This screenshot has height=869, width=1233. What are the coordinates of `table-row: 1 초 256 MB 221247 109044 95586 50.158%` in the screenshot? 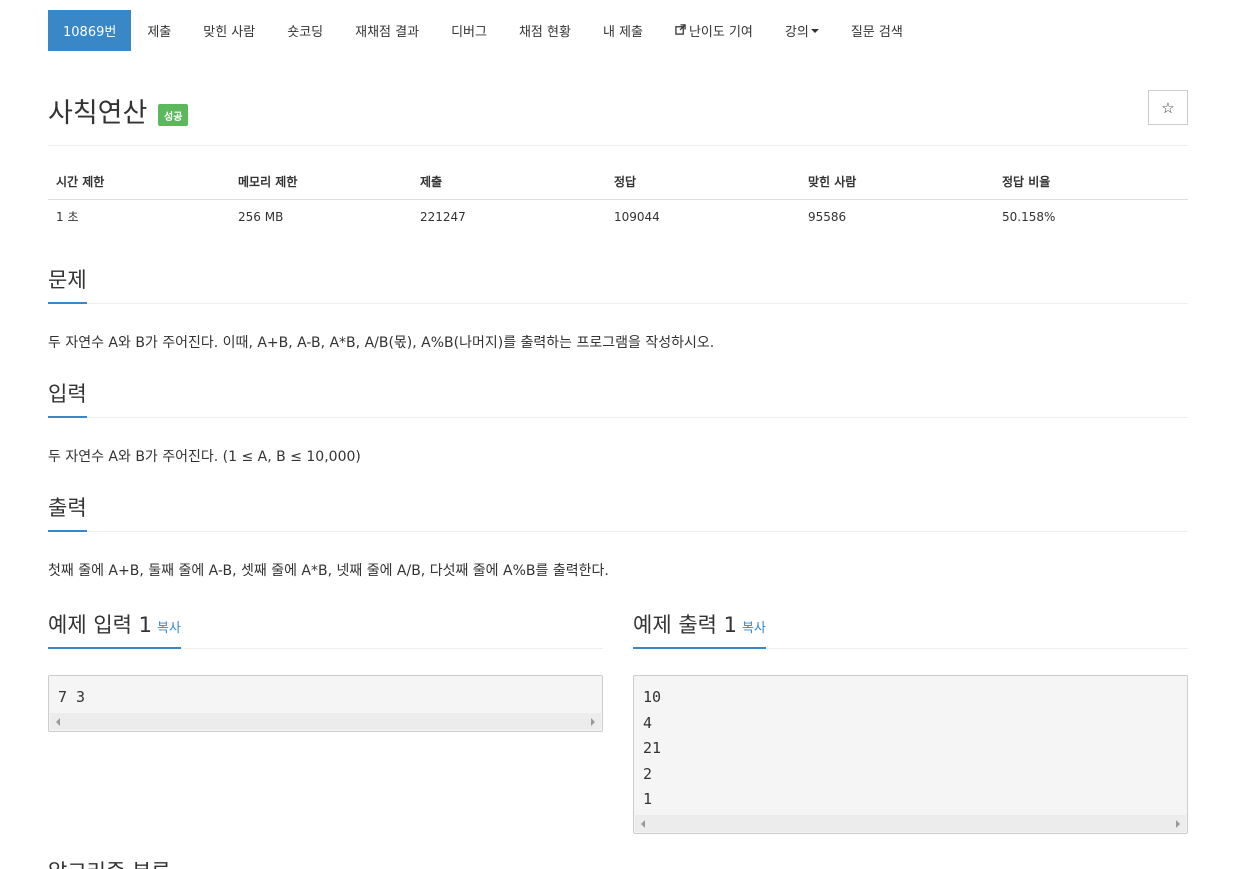 It's located at (618, 217).